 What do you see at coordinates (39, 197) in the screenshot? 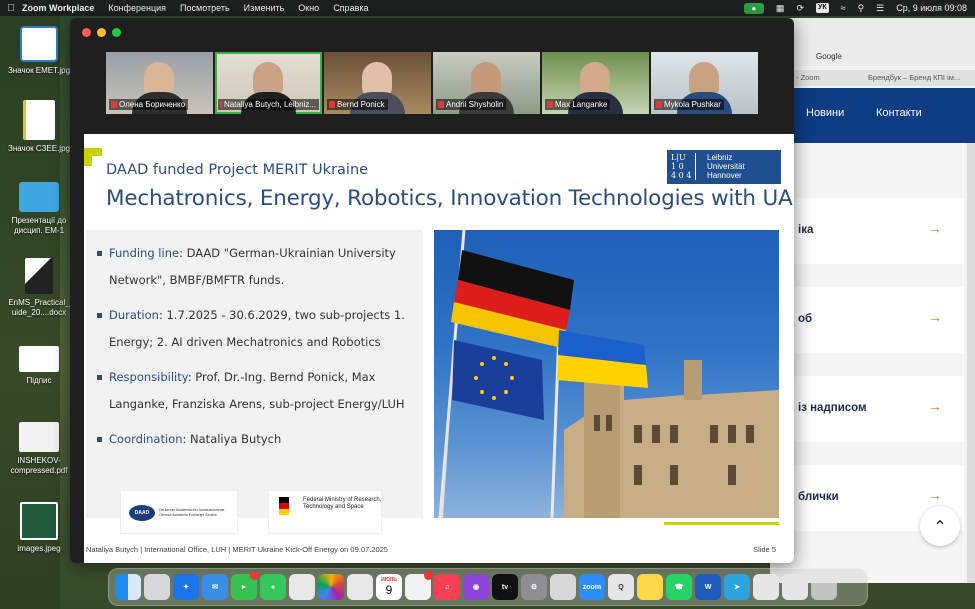
I see `folder-icon` at bounding box center [39, 197].